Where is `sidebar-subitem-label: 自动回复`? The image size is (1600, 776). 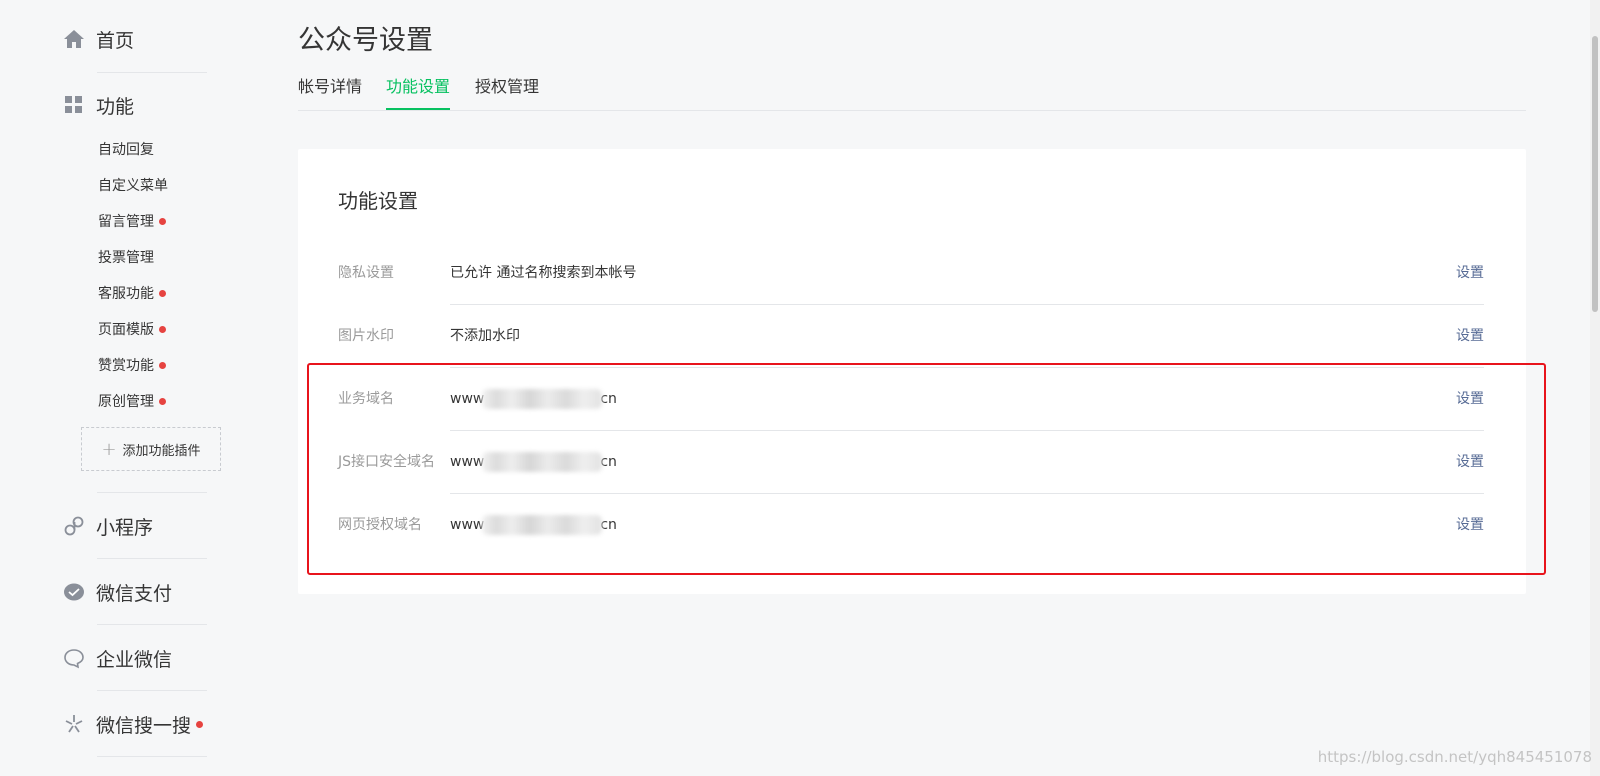
sidebar-subitem-label: 自动回复 is located at coordinates (126, 150).